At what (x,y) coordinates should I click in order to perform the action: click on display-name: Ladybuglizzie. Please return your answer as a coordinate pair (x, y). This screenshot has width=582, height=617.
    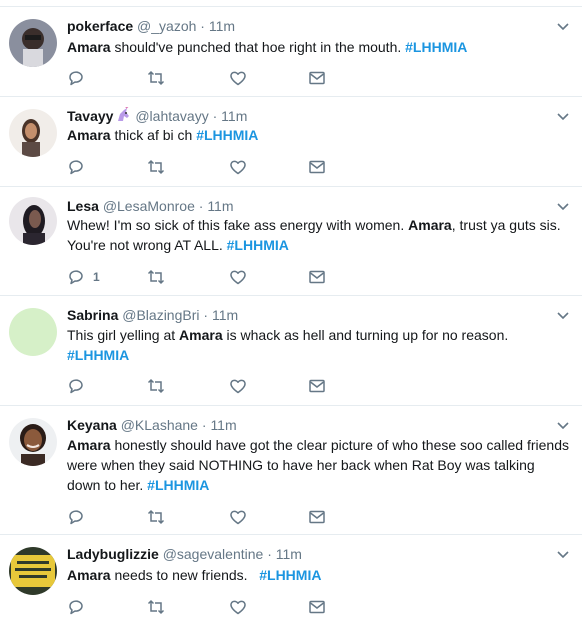
    Looking at the image, I should click on (113, 554).